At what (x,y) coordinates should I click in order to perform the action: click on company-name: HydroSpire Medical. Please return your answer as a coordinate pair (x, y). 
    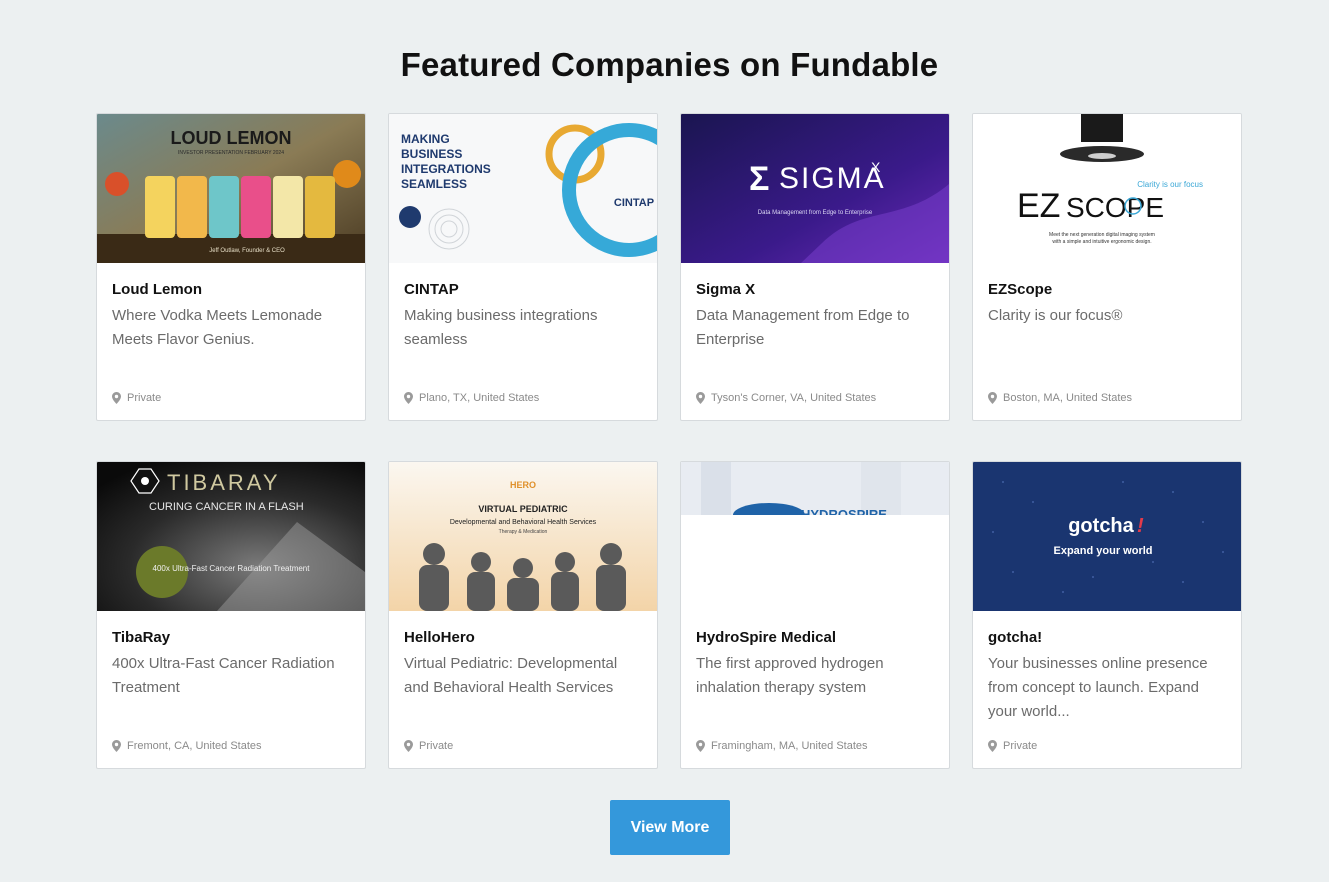
    Looking at the image, I should click on (766, 637).